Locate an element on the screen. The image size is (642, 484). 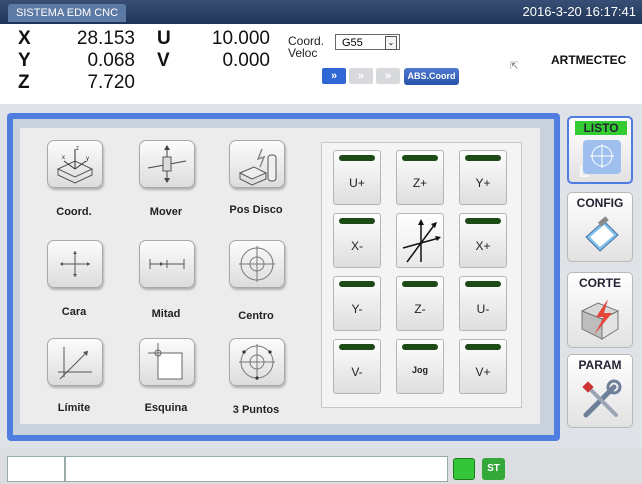
jog-x-plus-button: X+ is located at coordinates (483, 240).